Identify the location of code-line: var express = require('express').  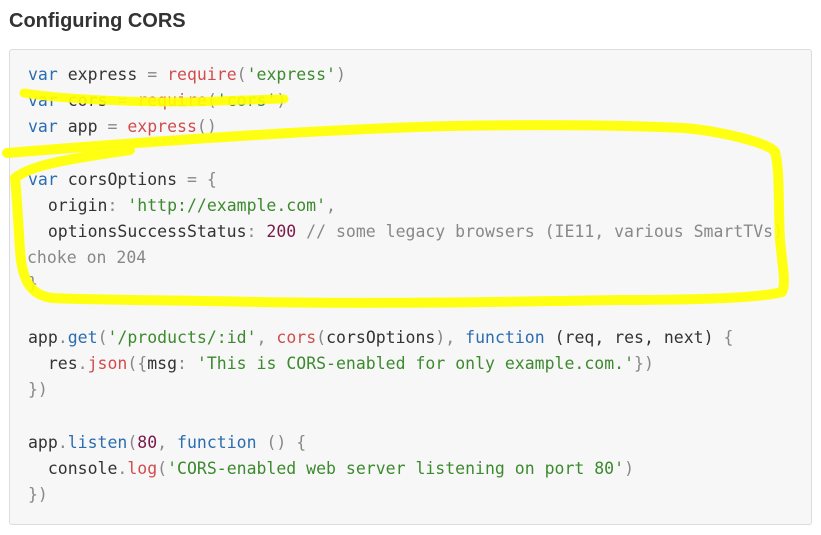
(187, 75).